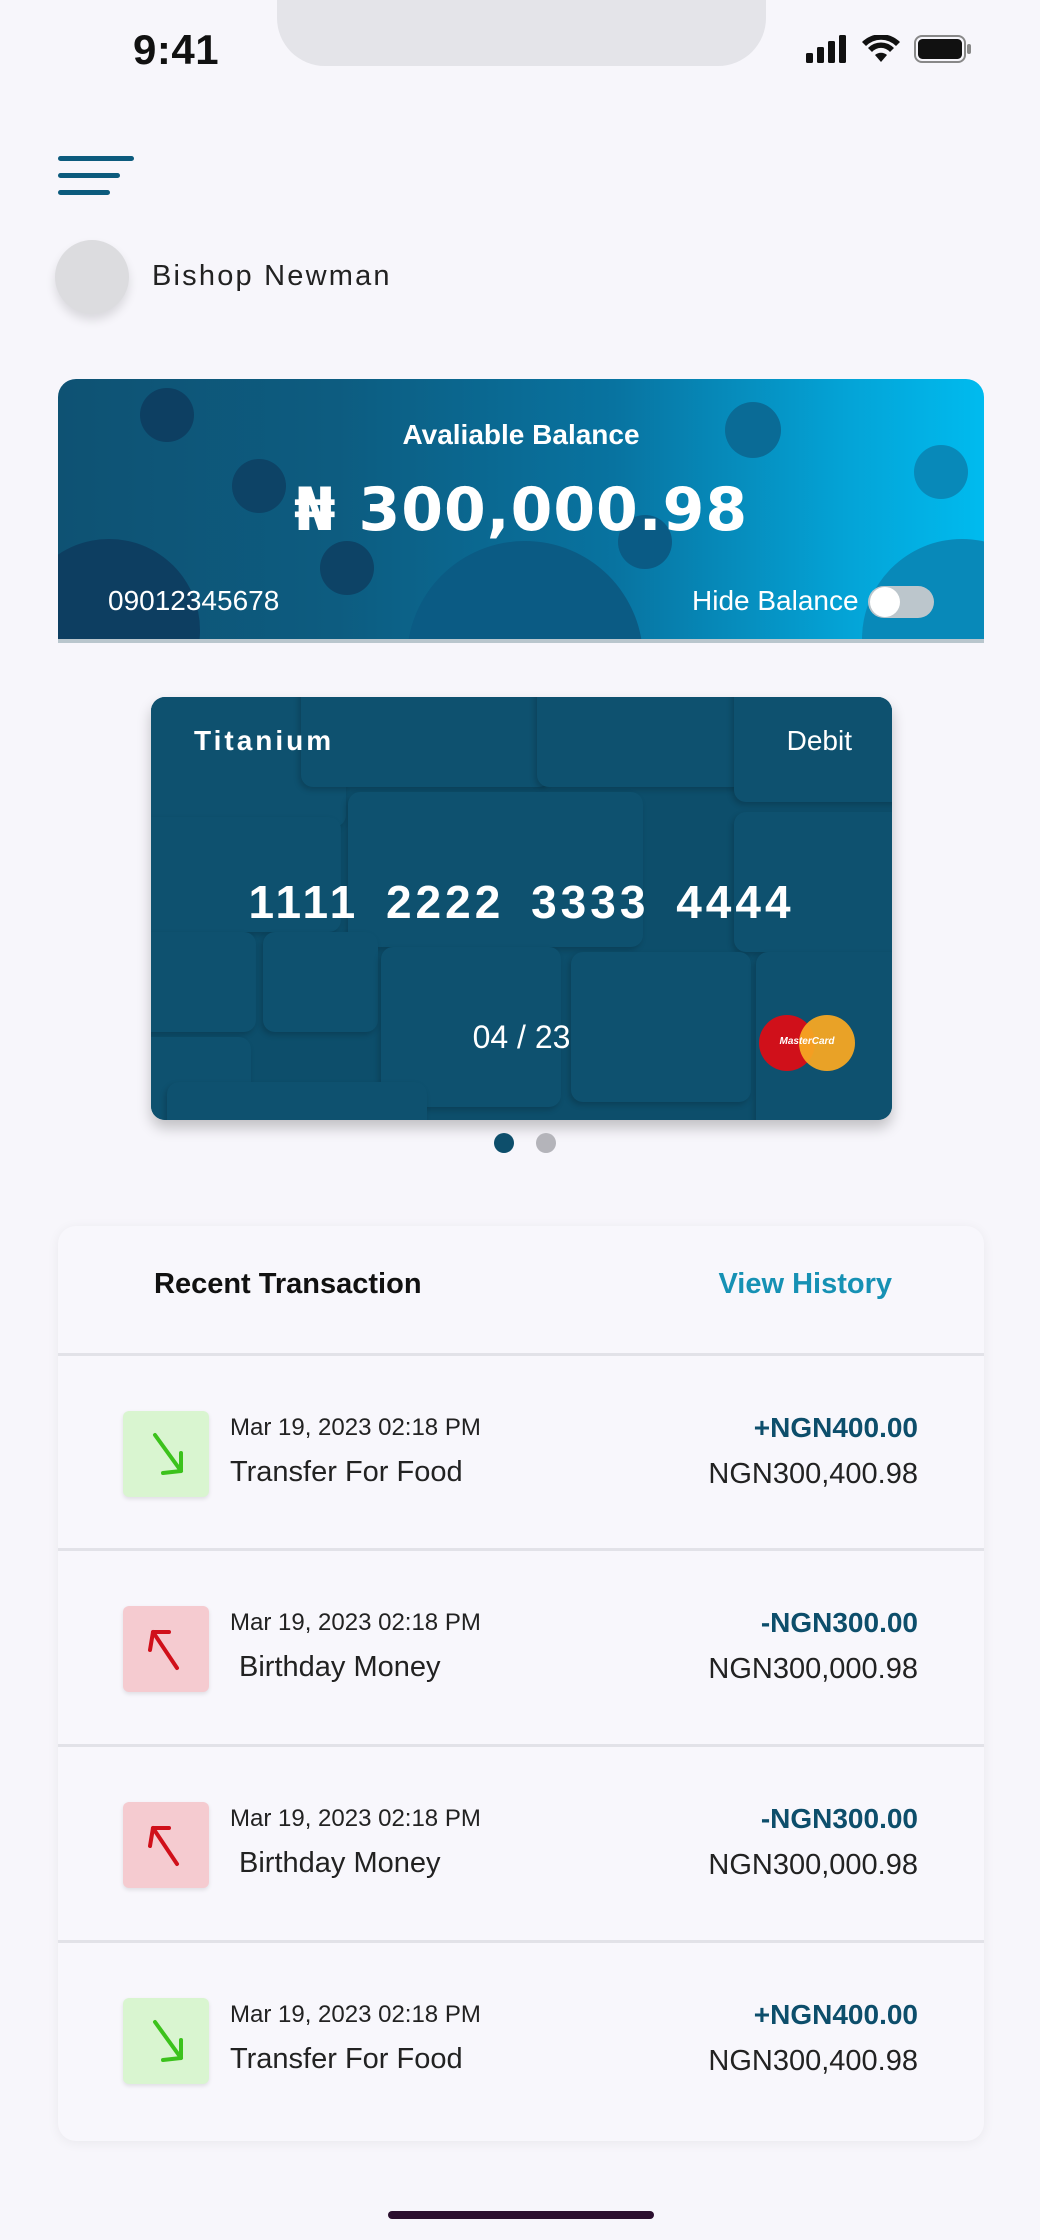 The height and width of the screenshot is (2240, 1040). I want to click on account-number: 09012345678, so click(194, 600).